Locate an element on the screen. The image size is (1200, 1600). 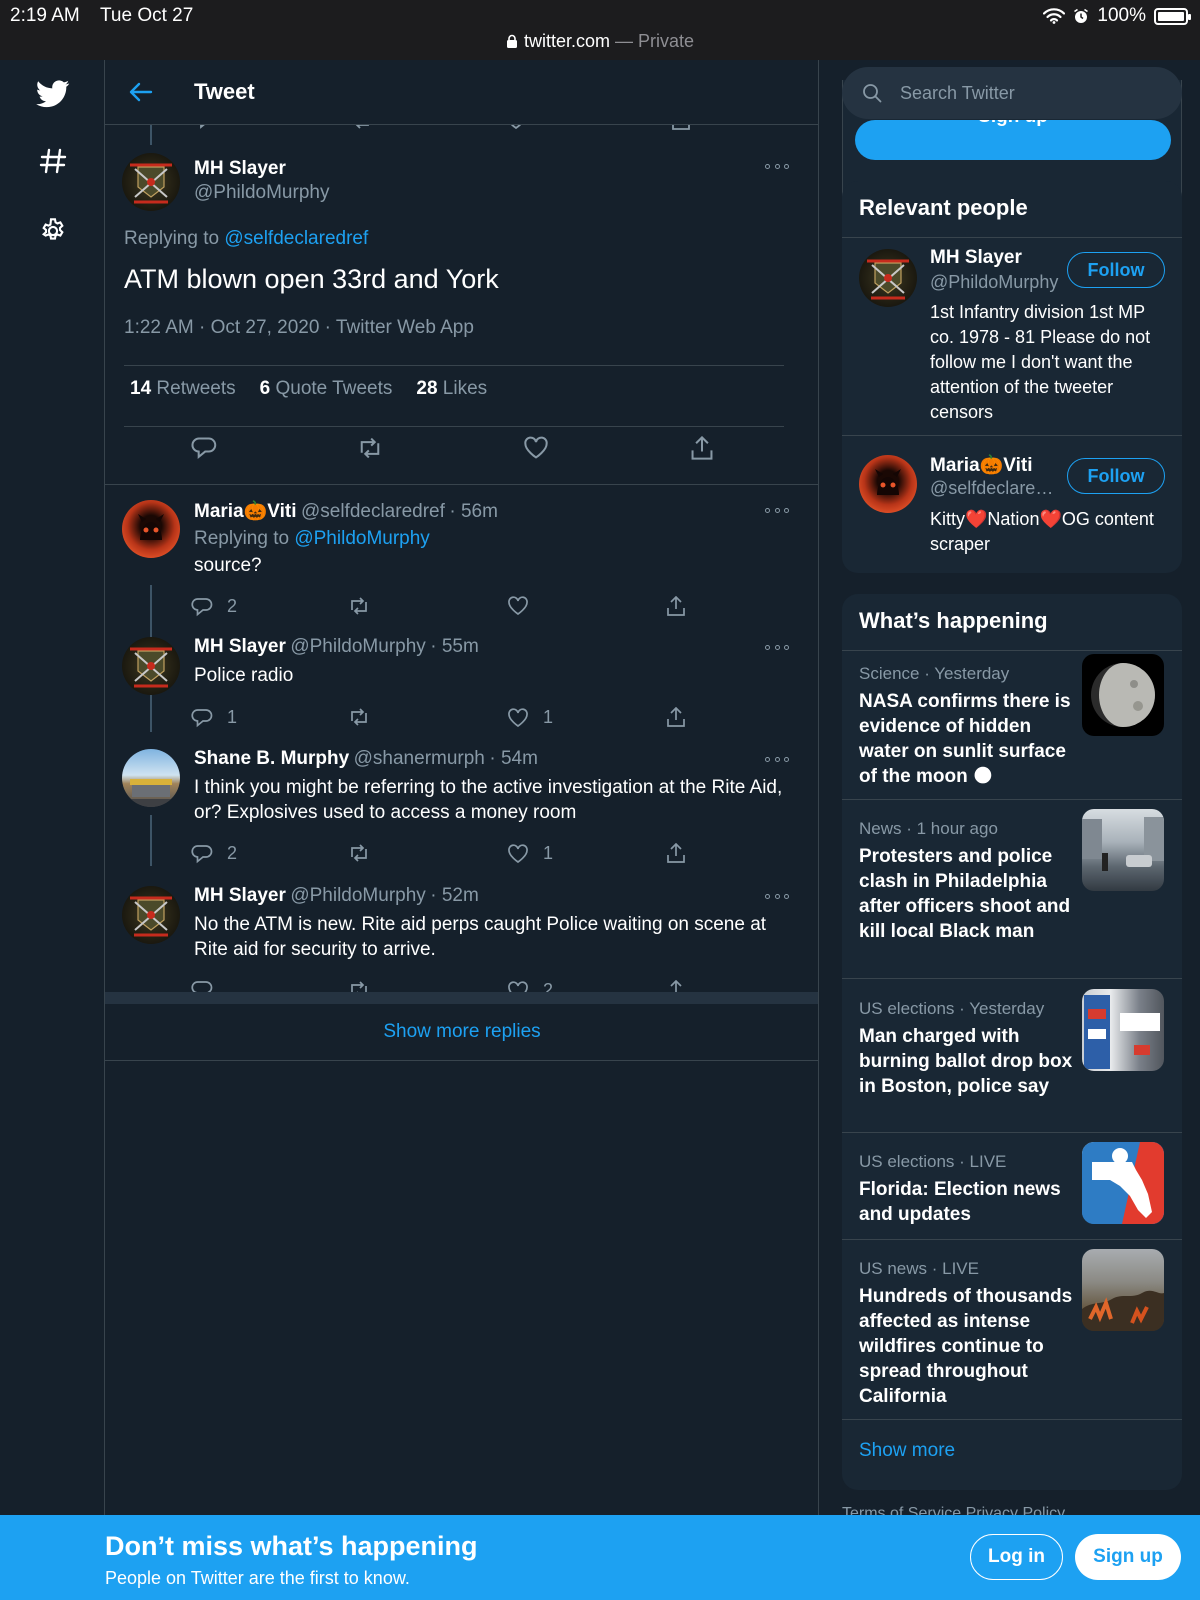
reply-text: source? is located at coordinates (228, 565).